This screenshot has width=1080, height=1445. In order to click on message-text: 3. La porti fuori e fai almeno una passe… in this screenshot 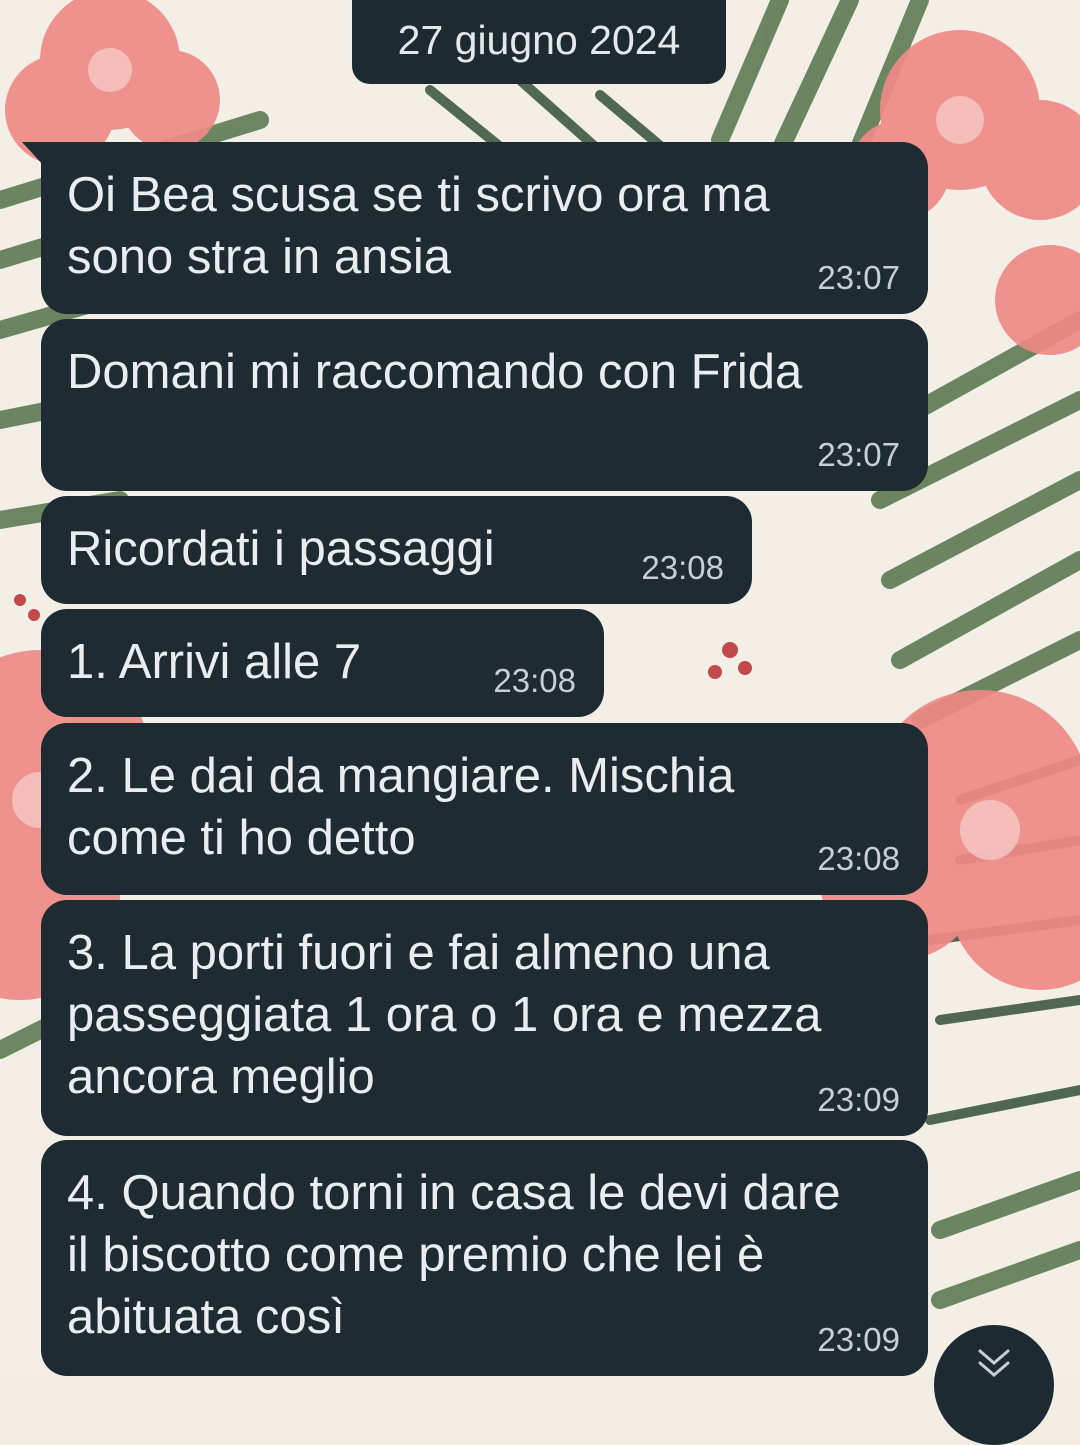, I will do `click(444, 1015)`.